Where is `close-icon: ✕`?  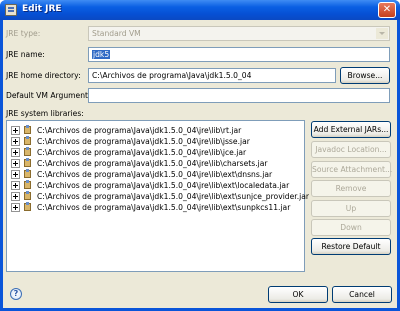
close-icon: ✕ is located at coordinates (387, 9).